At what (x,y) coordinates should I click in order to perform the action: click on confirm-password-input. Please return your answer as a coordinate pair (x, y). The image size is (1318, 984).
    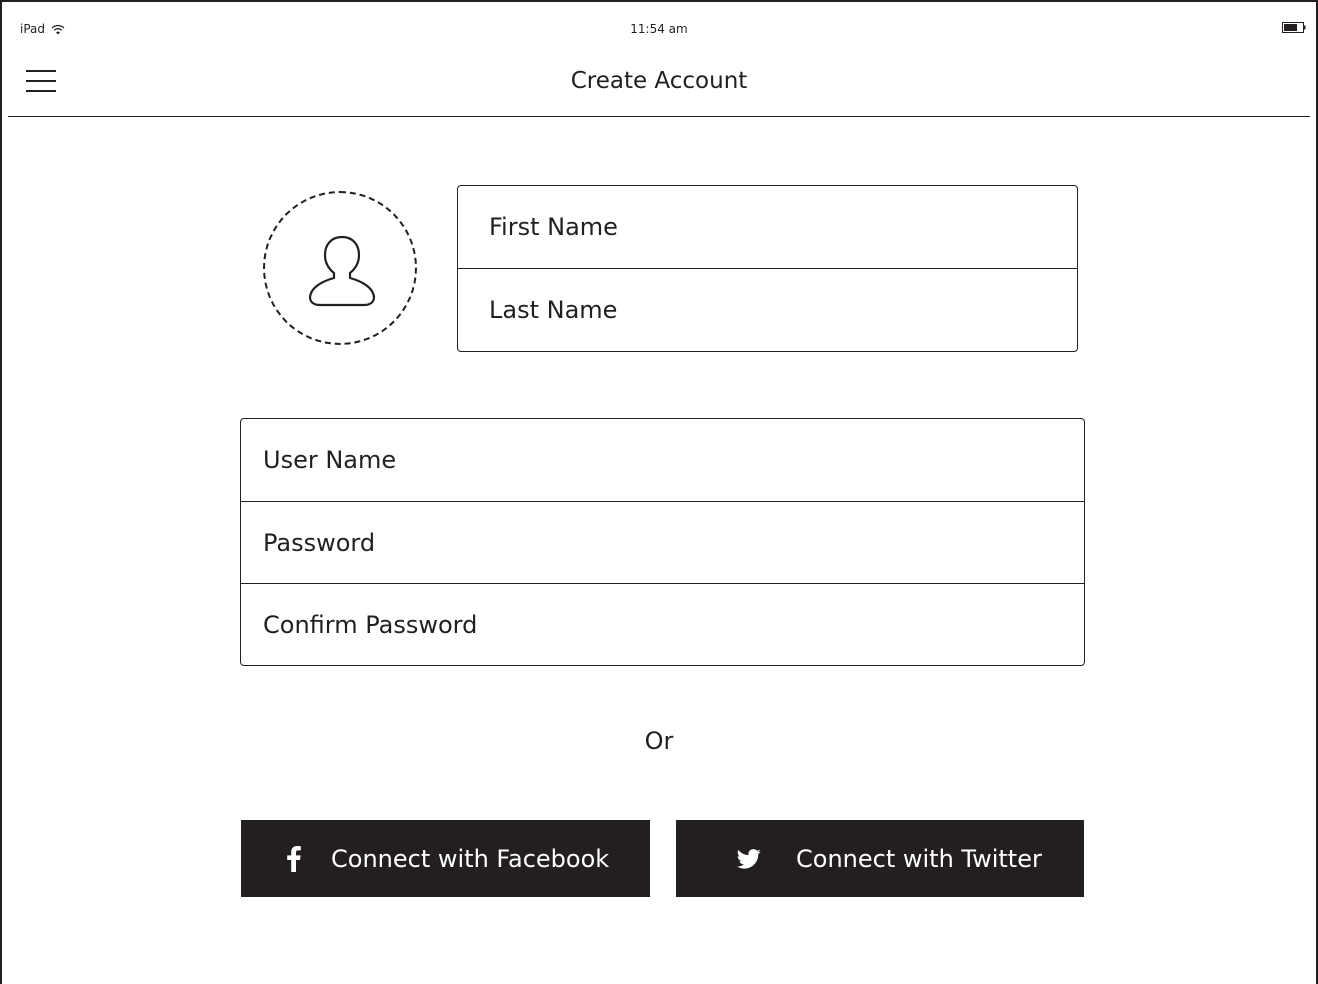
    Looking at the image, I should click on (662, 624).